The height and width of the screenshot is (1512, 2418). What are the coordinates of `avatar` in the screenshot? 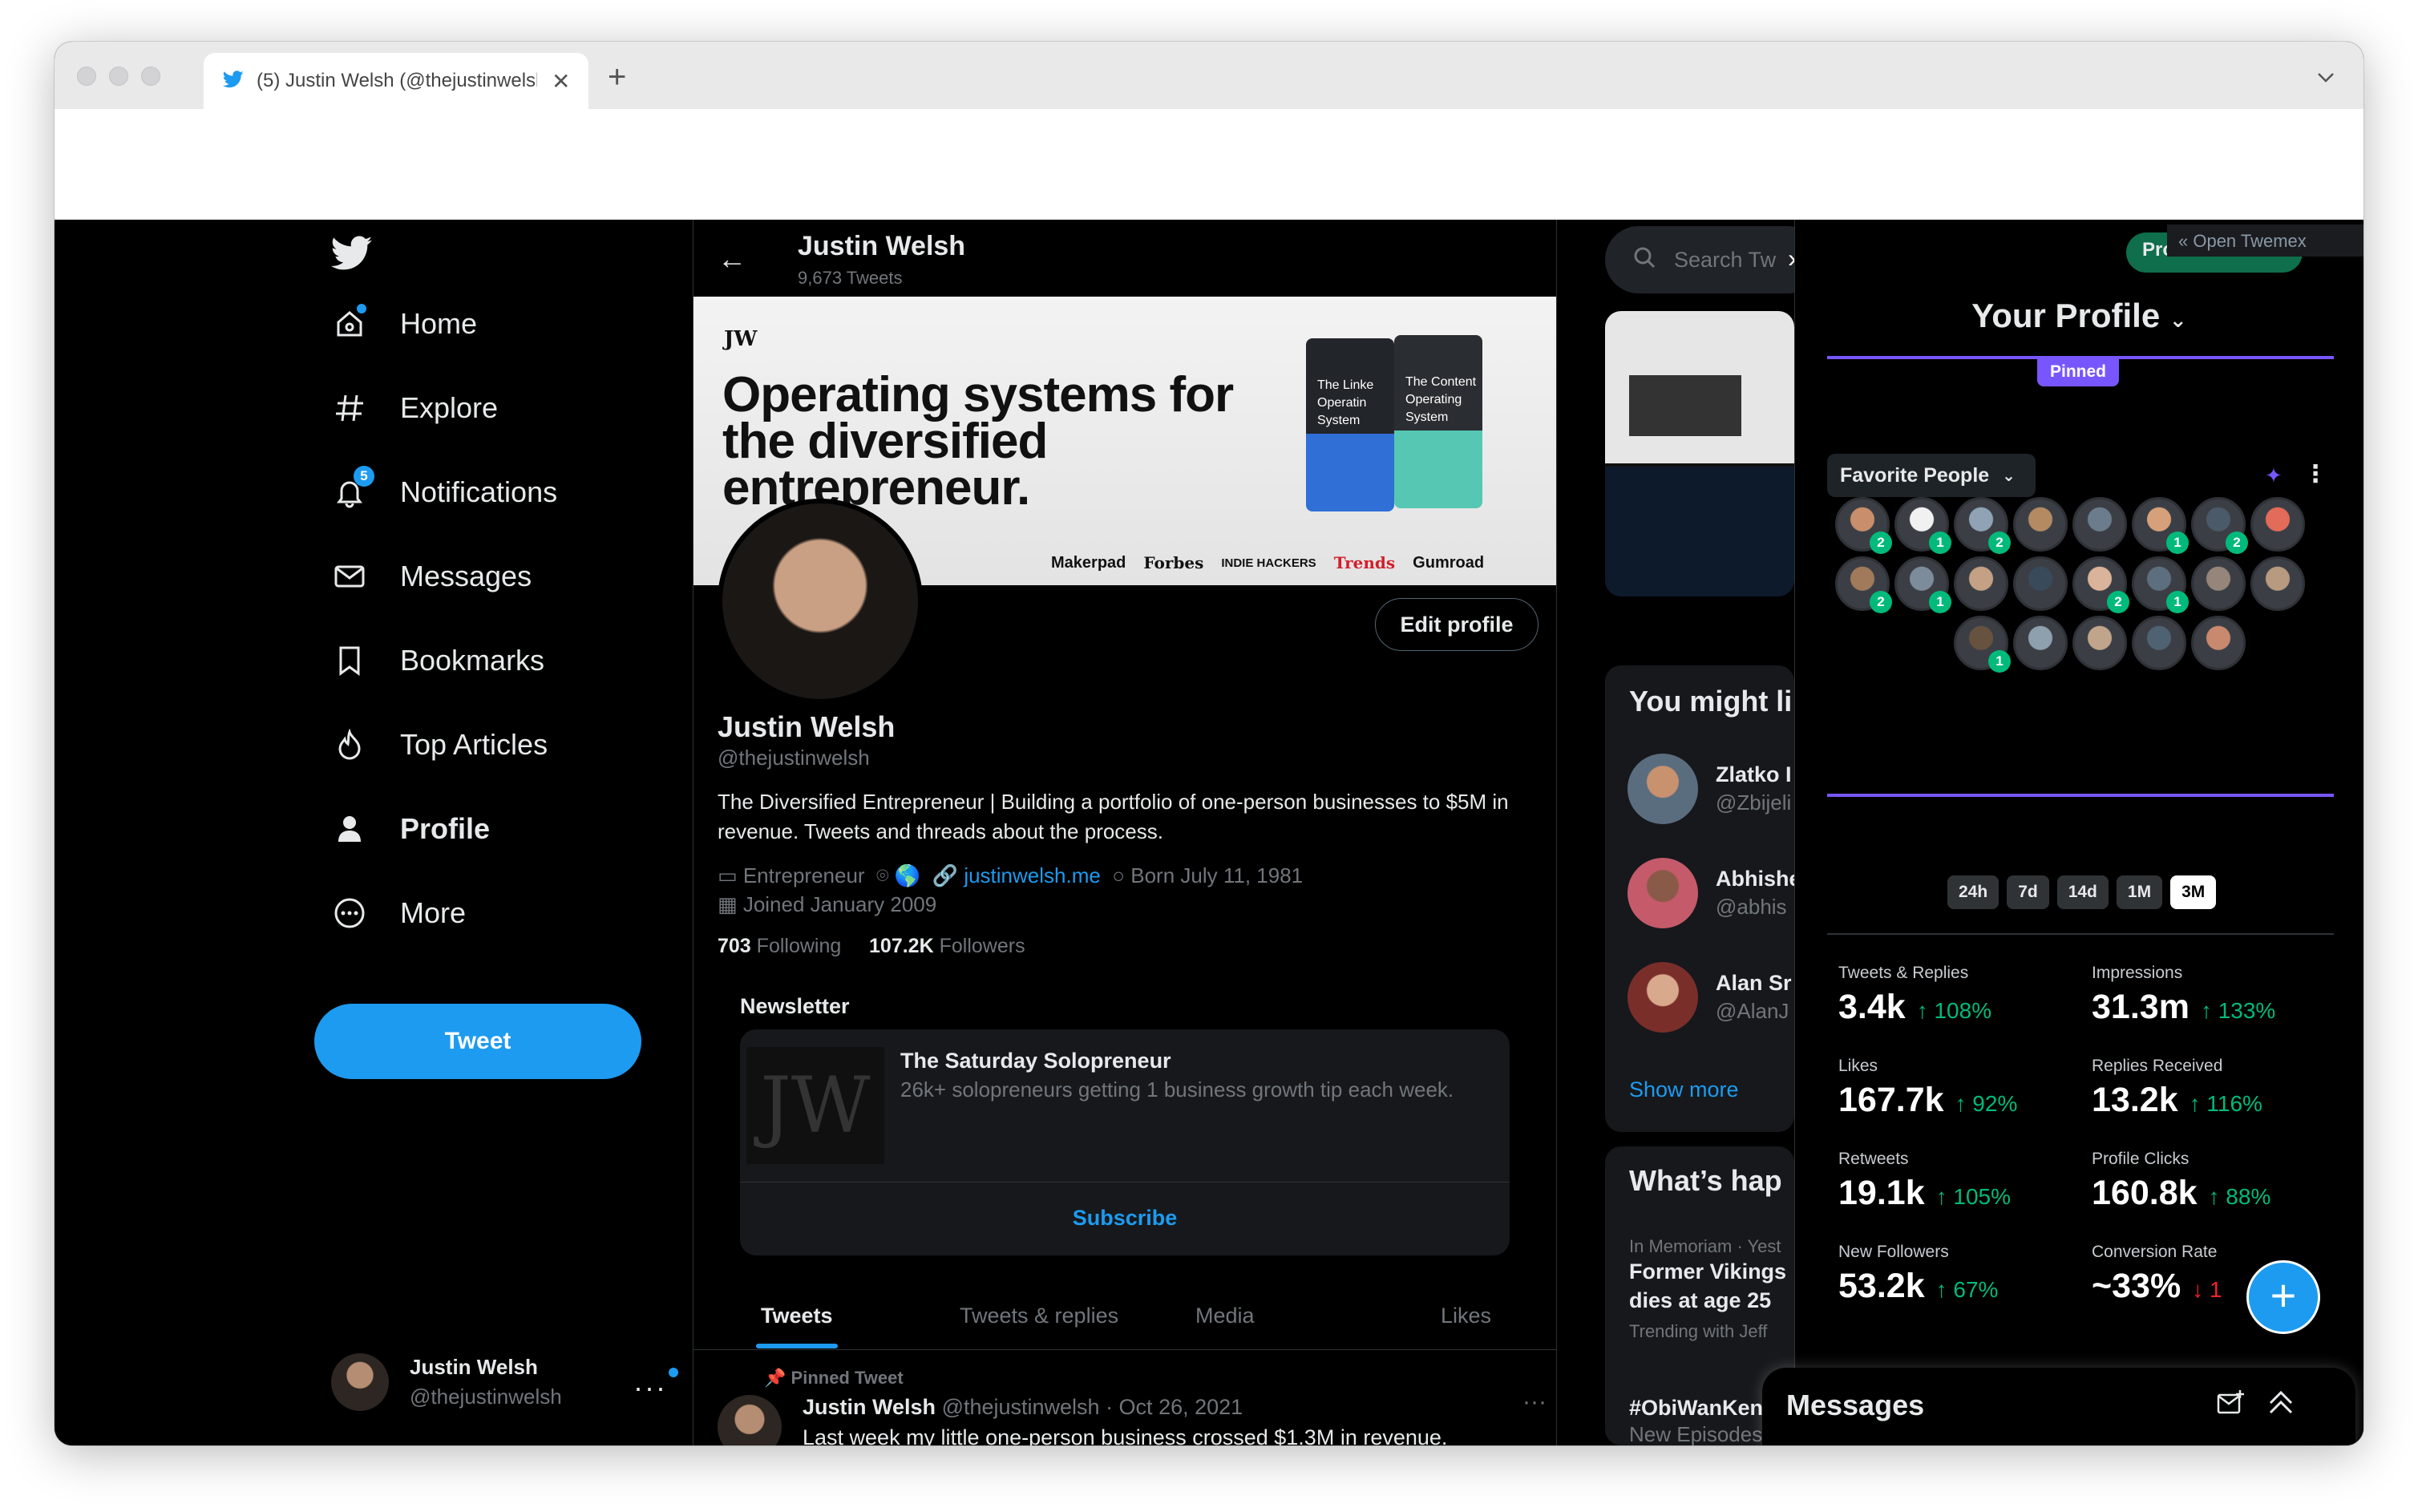 It's located at (1663, 893).